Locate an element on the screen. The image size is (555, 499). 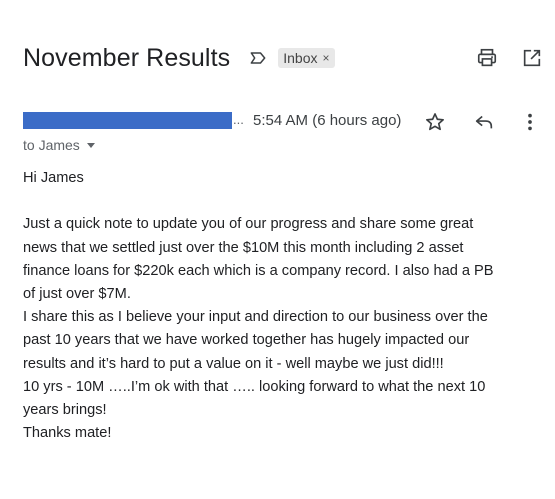
remove-label-icon: × is located at coordinates (325, 58).